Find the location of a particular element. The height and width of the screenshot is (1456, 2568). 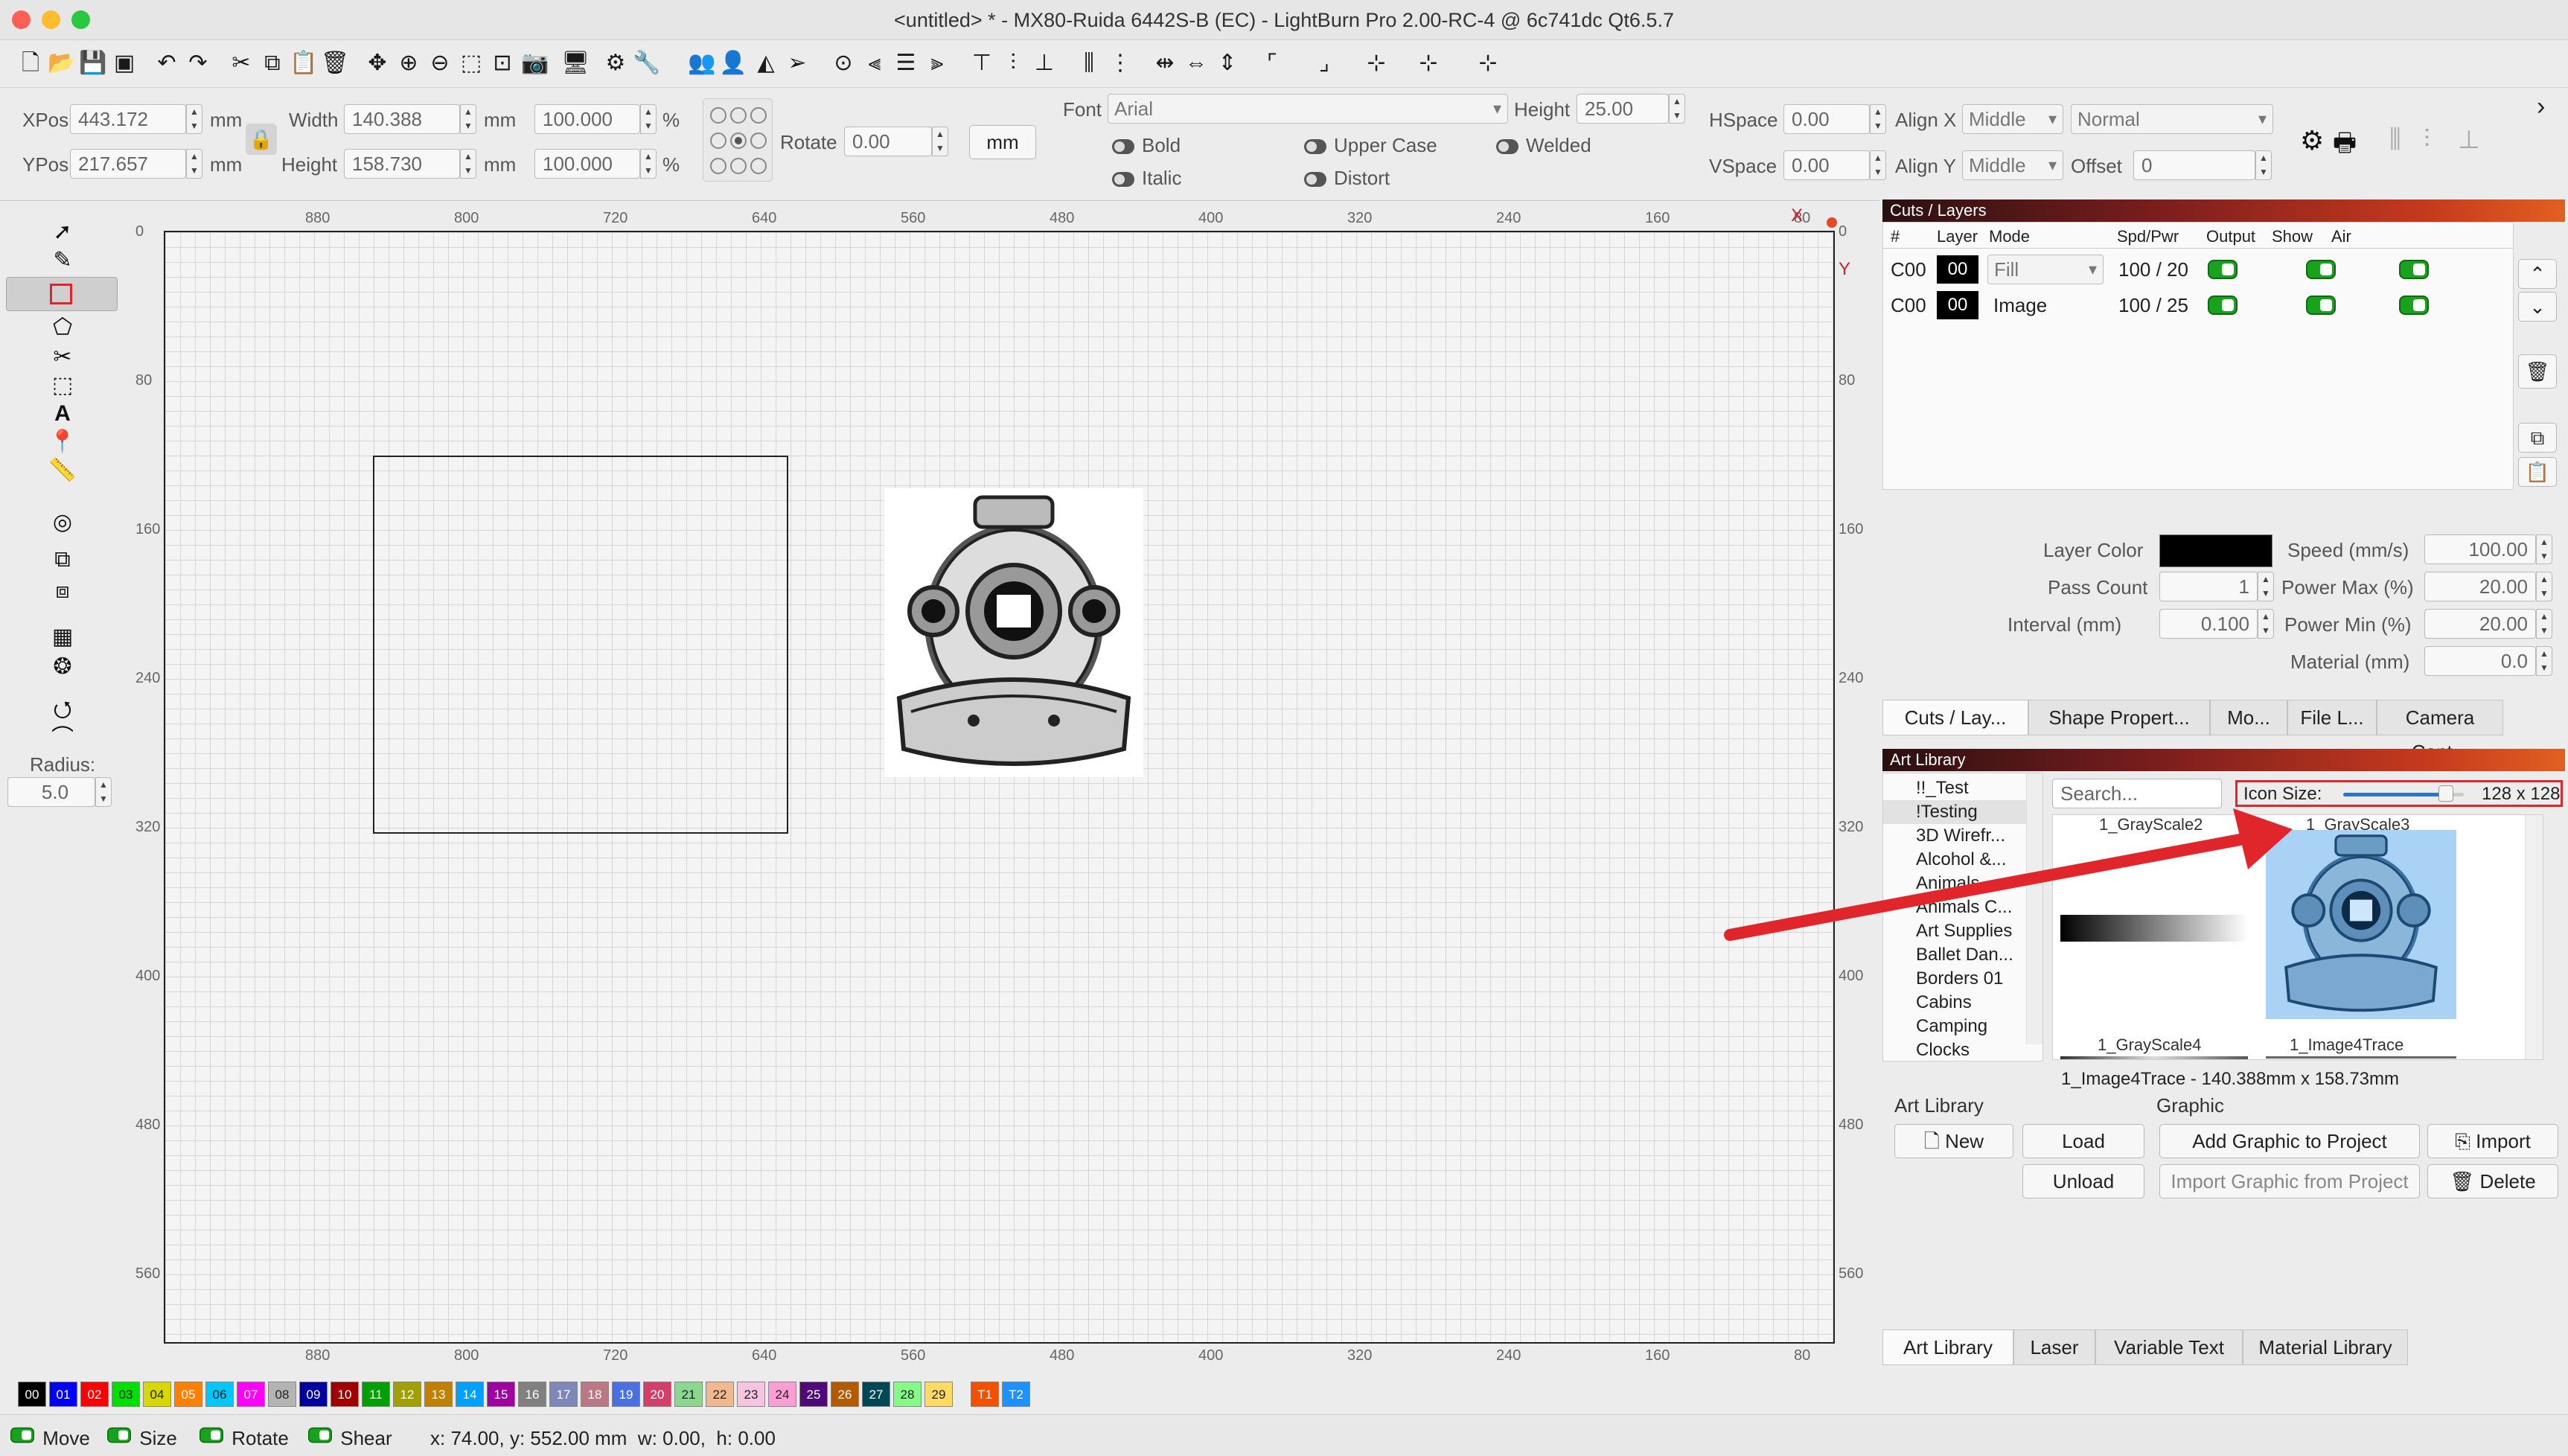

tools-wrench-icon: 🔧 is located at coordinates (647, 63).